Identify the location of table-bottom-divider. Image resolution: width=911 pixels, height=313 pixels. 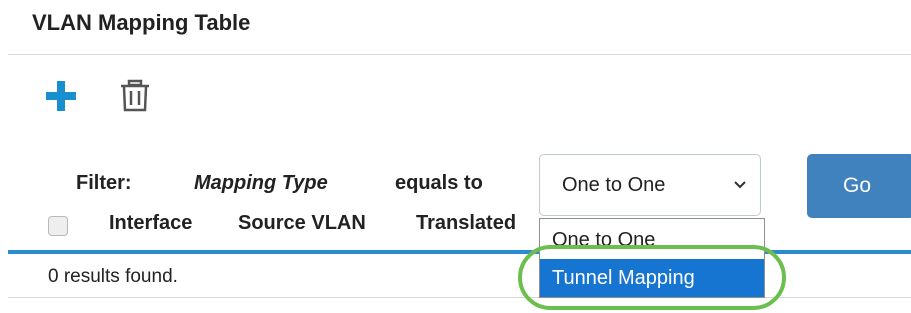
(459, 297).